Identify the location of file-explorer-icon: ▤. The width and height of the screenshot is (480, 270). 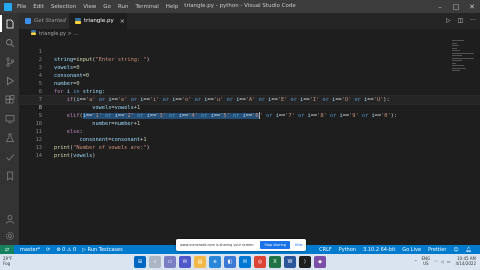
(200, 262).